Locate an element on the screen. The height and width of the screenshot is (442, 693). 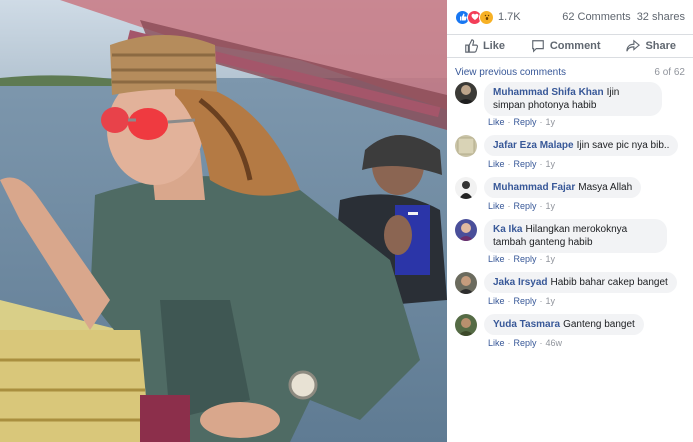
post-stats: 1.7K 62 Comments 32 shares is located at coordinates (570, 17).